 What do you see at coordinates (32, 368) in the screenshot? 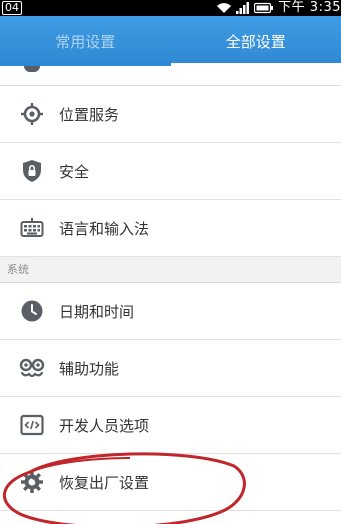
I see `accessibility-icon` at bounding box center [32, 368].